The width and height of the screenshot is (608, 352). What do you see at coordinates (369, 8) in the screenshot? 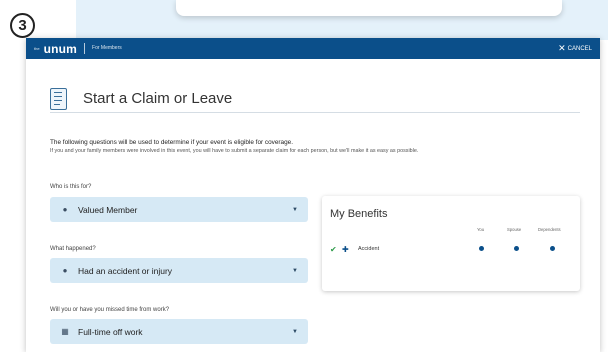
I see `background-card` at bounding box center [369, 8].